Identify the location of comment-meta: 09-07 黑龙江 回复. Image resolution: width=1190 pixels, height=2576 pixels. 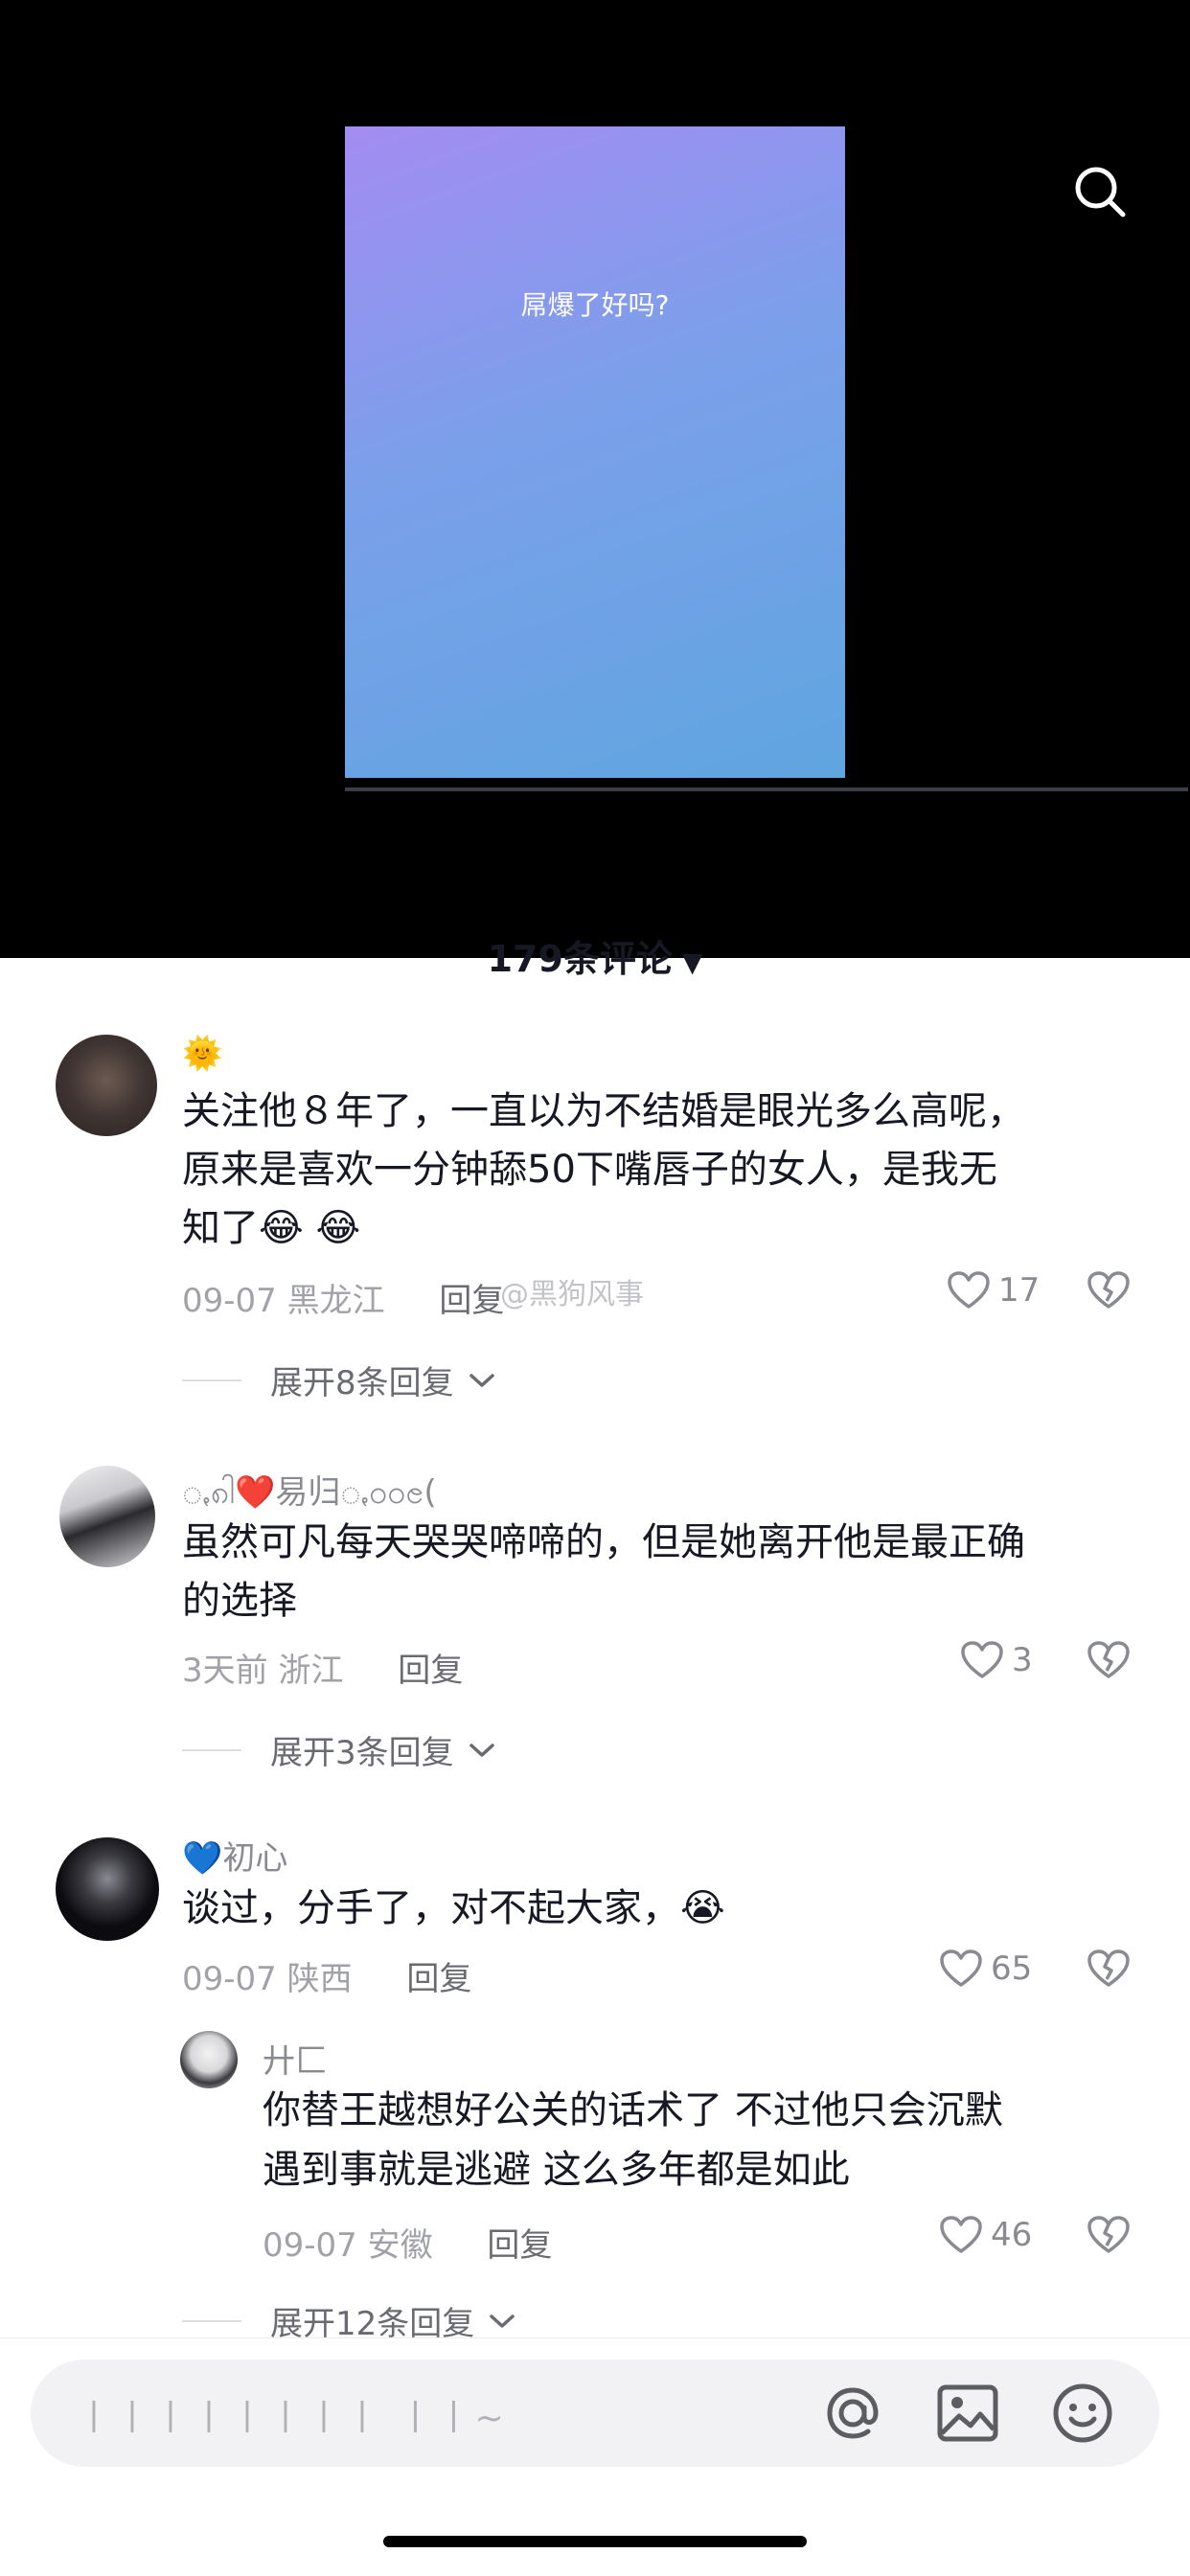
(343, 1297).